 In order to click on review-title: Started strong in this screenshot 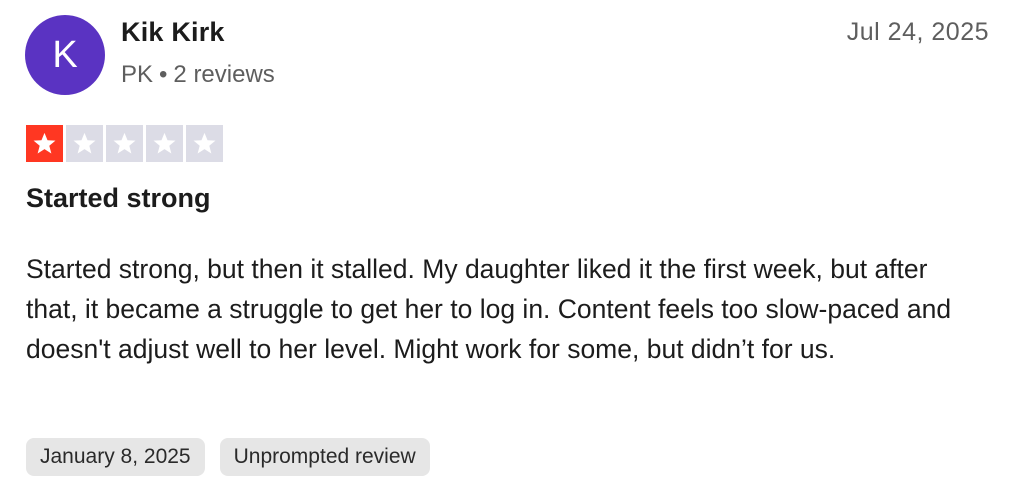, I will do `click(118, 198)`.